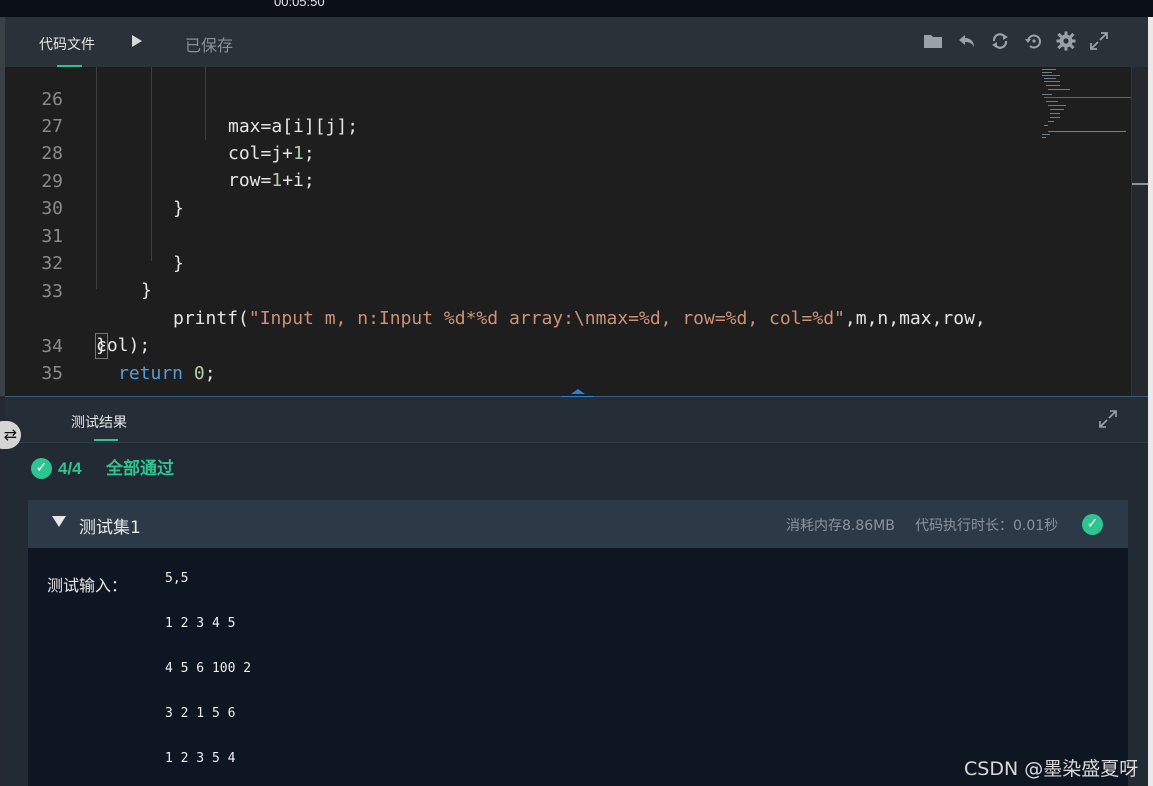  What do you see at coordinates (87, 585) in the screenshot?
I see `test-input-label: 测试输入：` at bounding box center [87, 585].